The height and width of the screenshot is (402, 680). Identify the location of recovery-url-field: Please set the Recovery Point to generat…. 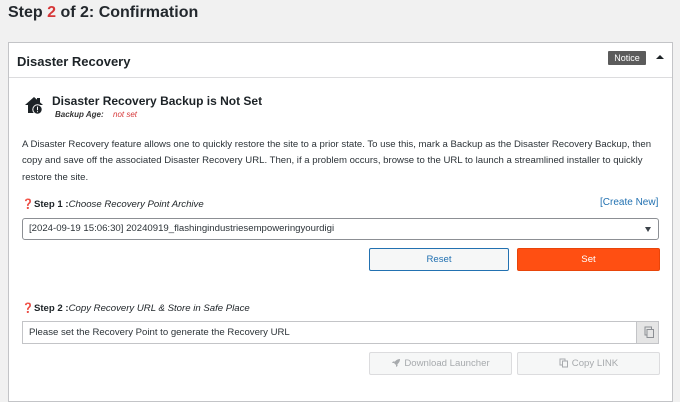
(340, 332).